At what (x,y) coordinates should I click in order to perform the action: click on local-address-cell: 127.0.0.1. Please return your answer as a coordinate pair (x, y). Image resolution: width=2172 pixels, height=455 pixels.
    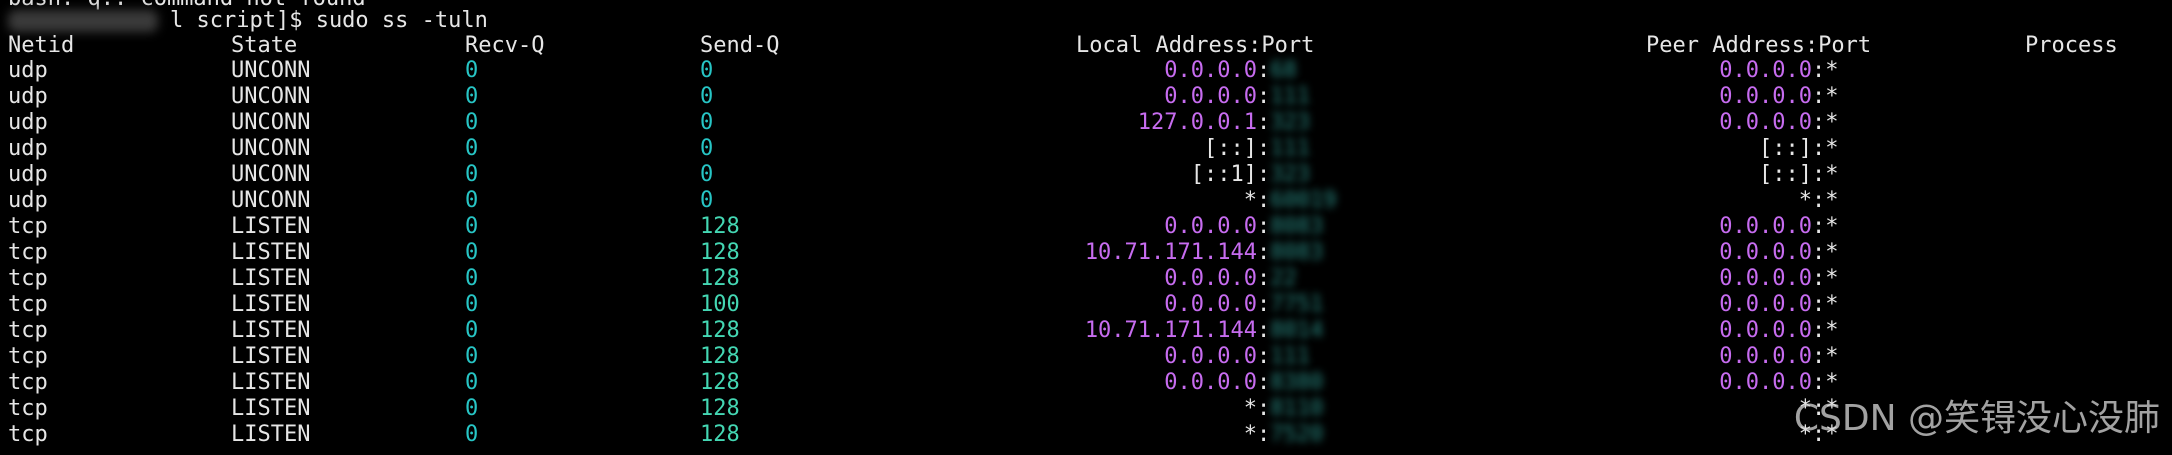
    Looking at the image, I should click on (1197, 122).